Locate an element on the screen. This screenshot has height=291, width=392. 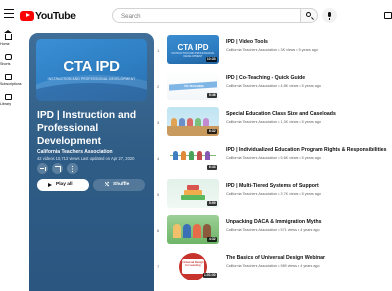
video-thumbnail: 6:32 is located at coordinates (193, 121).